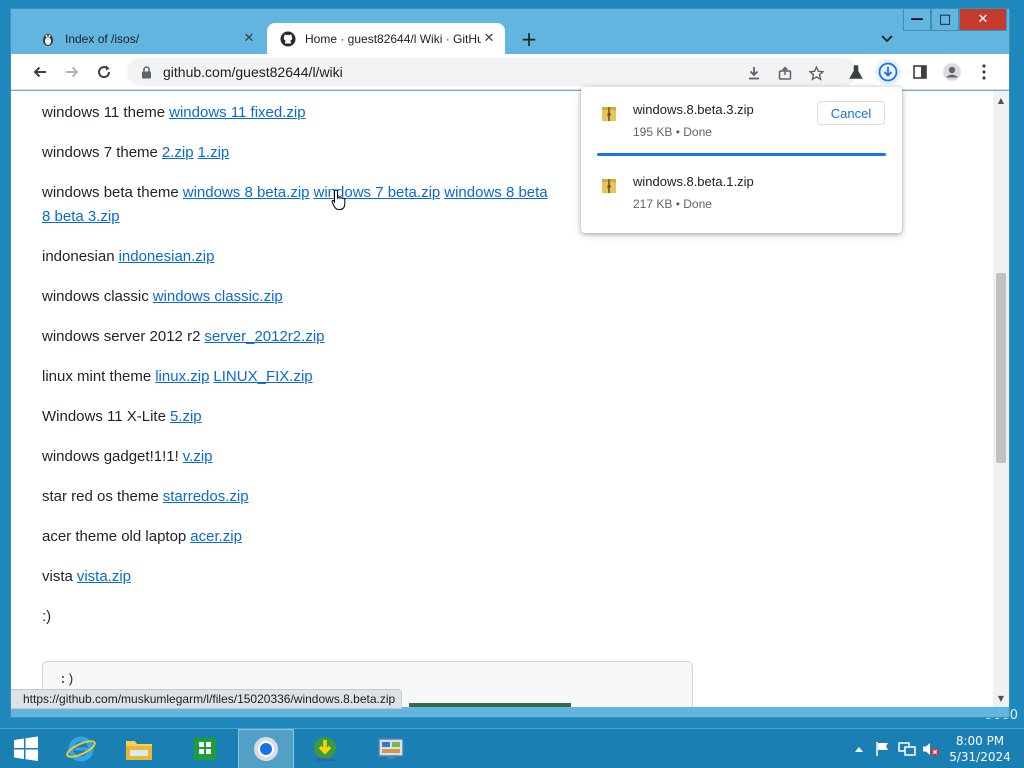 The height and width of the screenshot is (768, 1024). What do you see at coordinates (393, 38) in the screenshot?
I see `tab-title: Home · guest82644/l Wiki · GitHub` at bounding box center [393, 38].